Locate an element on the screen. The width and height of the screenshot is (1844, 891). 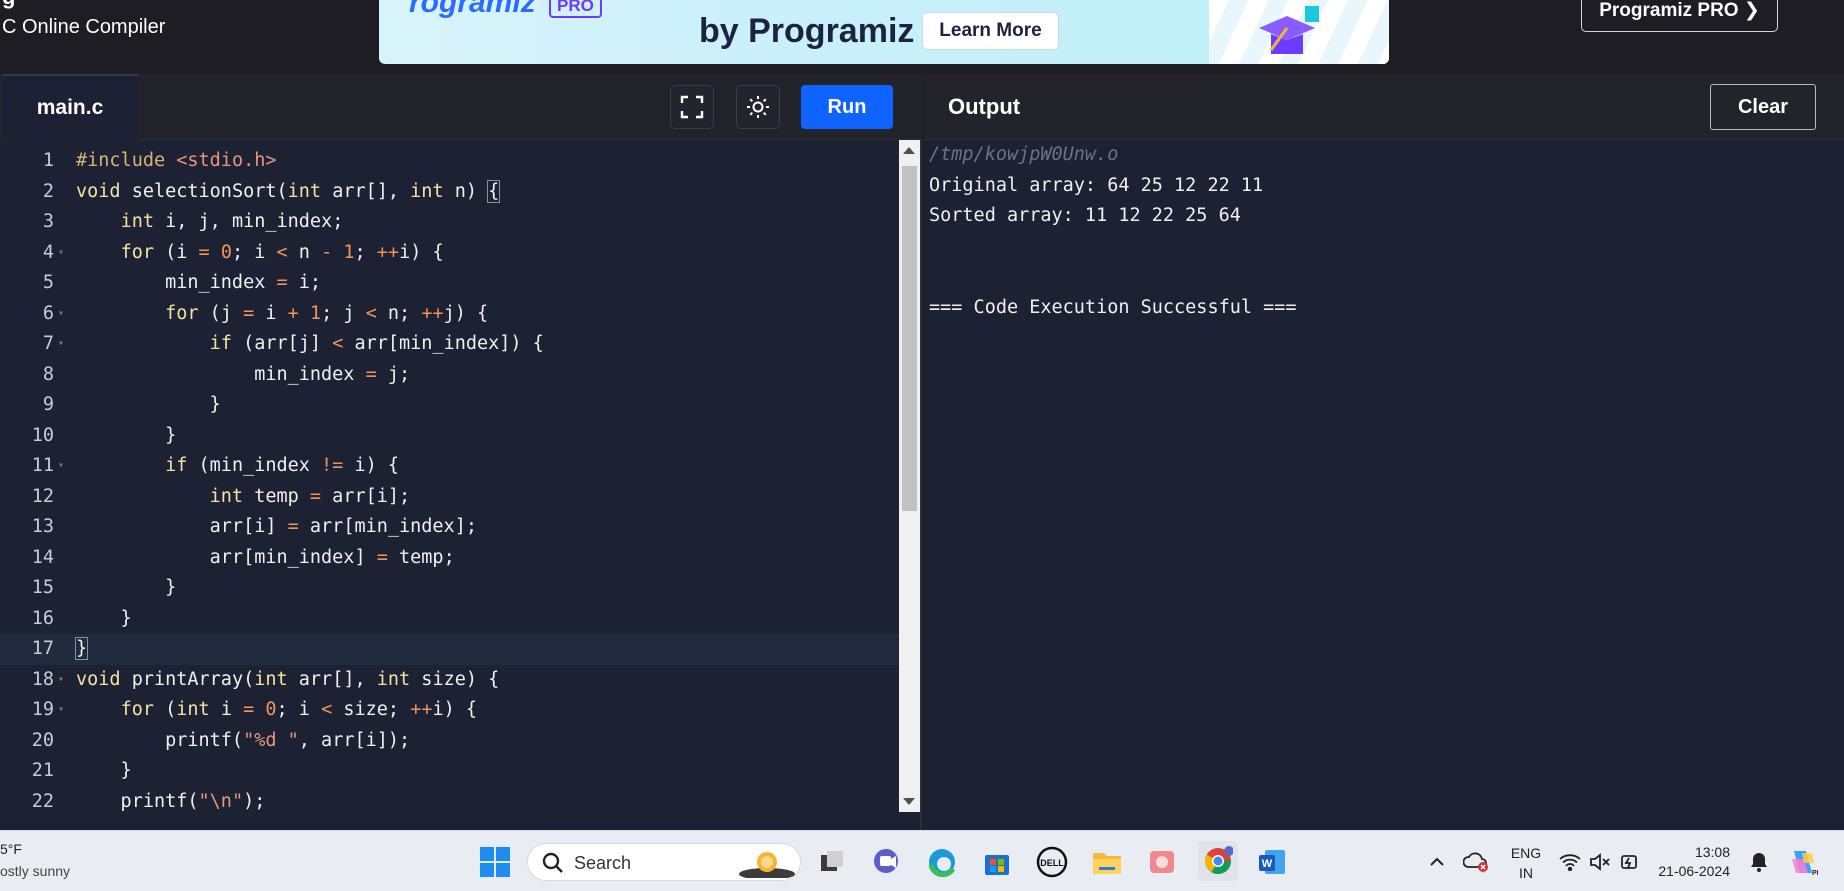
editor-scrollbar is located at coordinates (909, 476).